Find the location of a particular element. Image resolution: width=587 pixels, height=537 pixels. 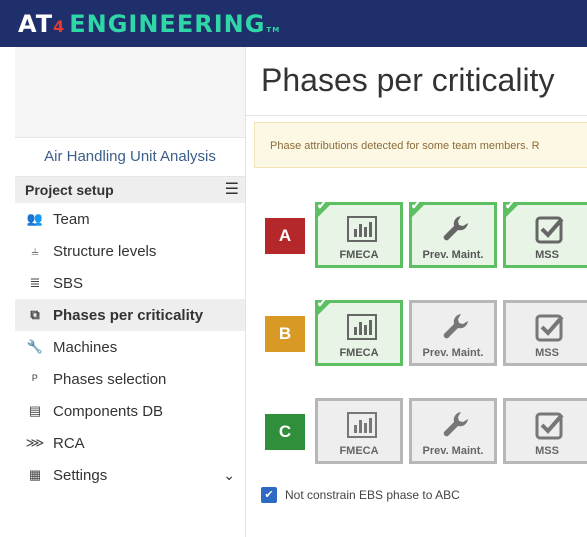

settings-icon: ▦ is located at coordinates (35, 474).